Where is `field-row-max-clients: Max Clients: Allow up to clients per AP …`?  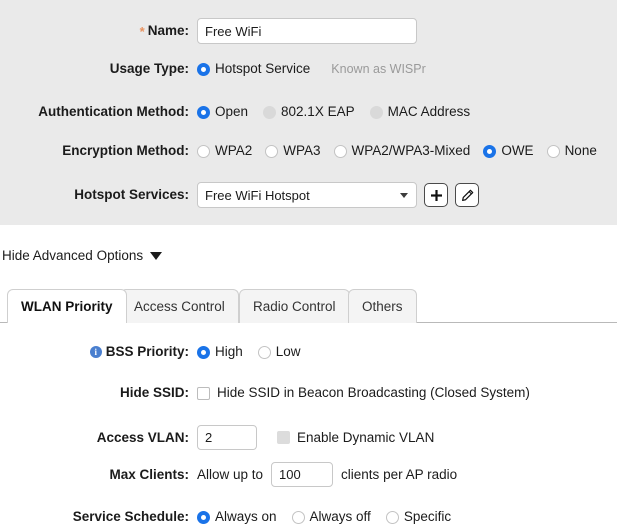 field-row-max-clients: Max Clients: Allow up to clients per AP … is located at coordinates (308, 474).